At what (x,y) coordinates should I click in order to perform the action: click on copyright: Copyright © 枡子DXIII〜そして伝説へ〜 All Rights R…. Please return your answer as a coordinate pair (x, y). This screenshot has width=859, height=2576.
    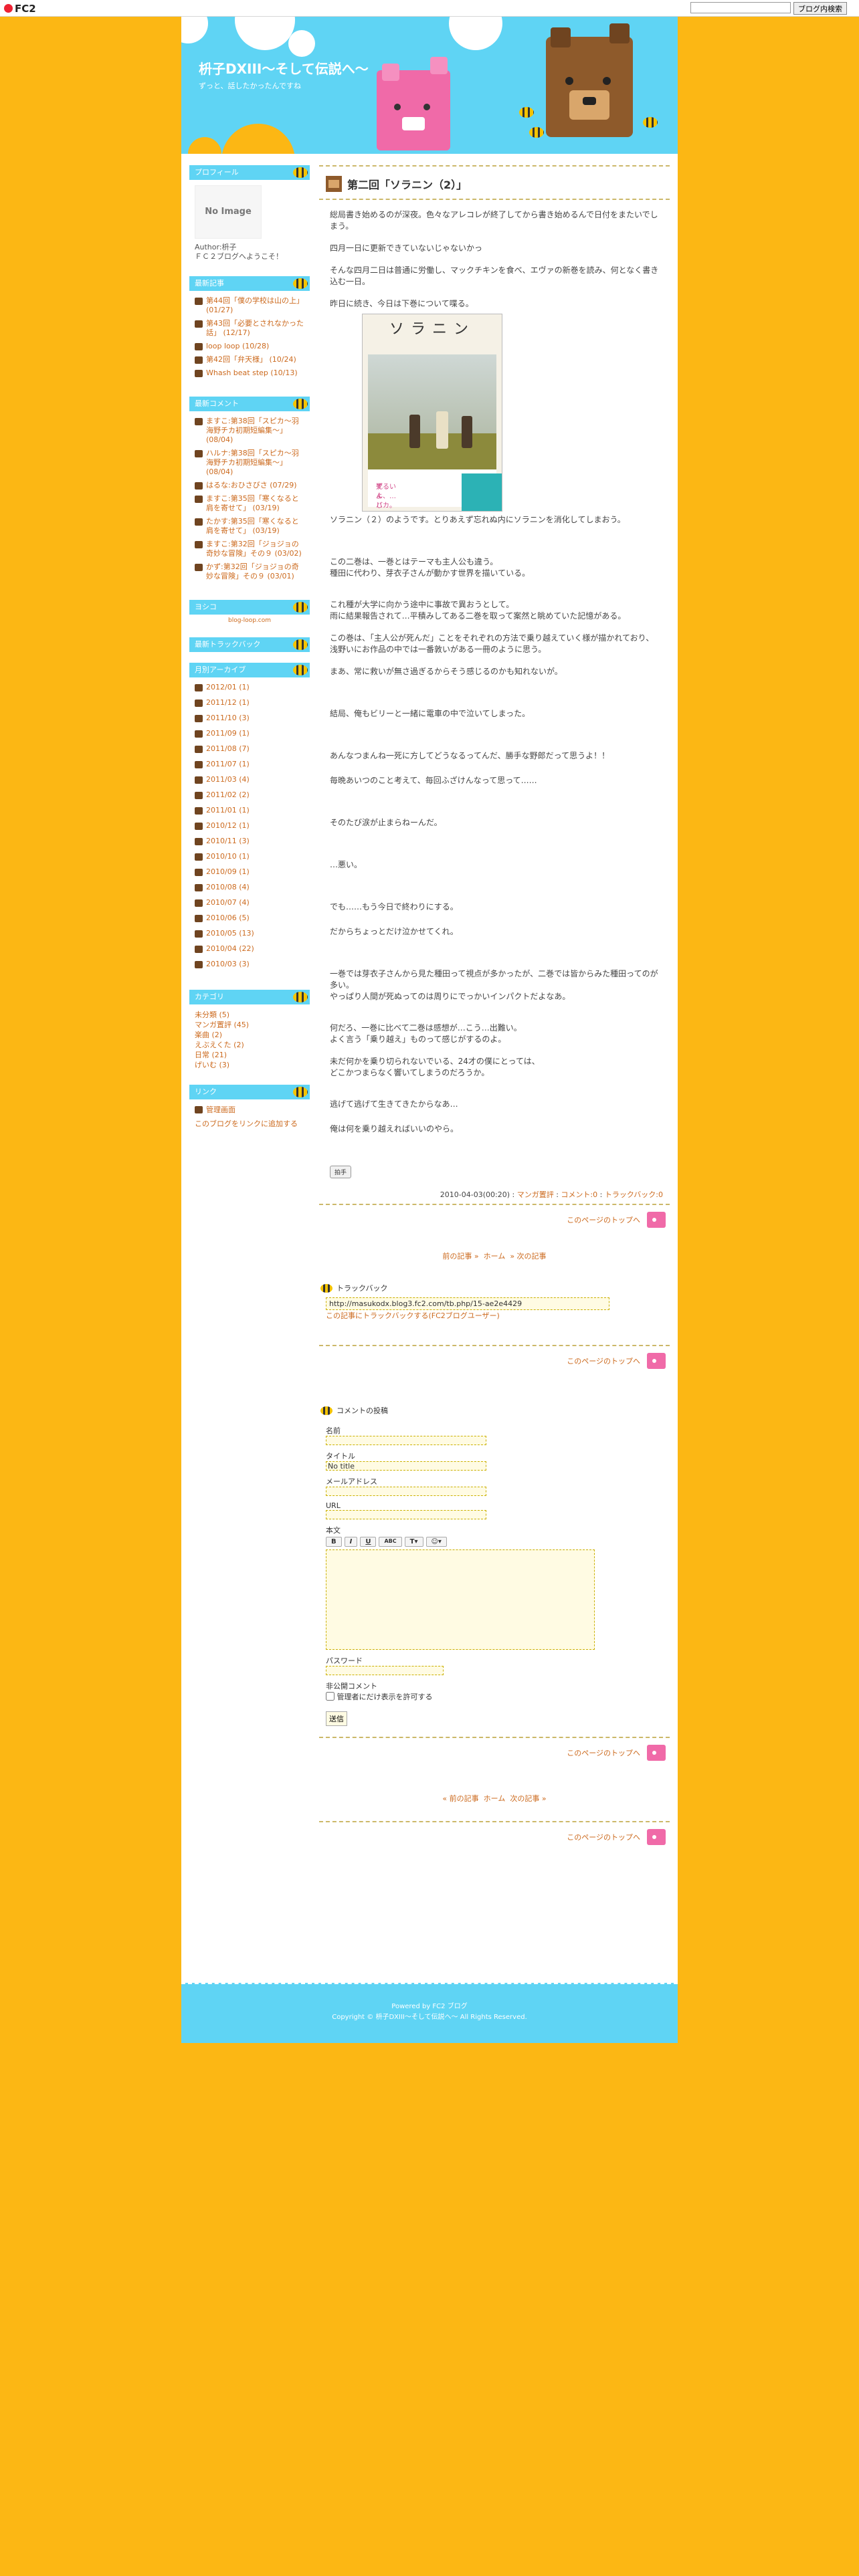
    Looking at the image, I should click on (429, 2017).